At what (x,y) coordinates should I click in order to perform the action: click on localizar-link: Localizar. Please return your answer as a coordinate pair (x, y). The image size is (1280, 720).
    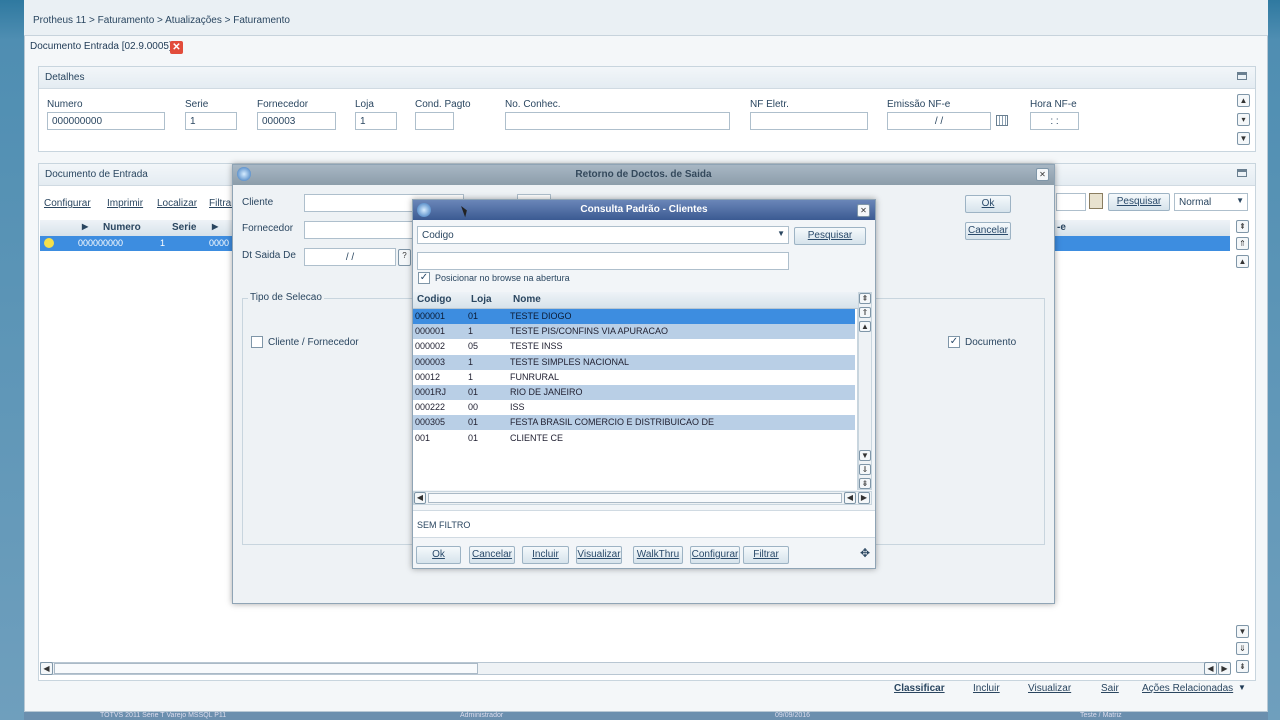
    Looking at the image, I should click on (177, 203).